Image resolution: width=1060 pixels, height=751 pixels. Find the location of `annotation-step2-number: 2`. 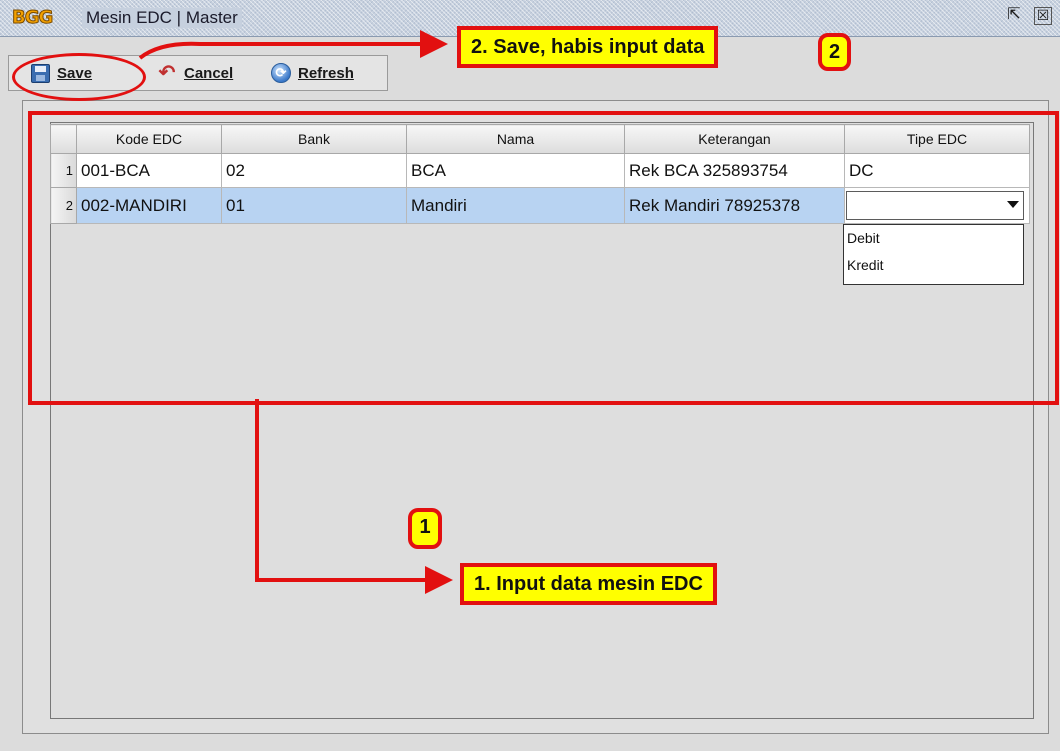

annotation-step2-number: 2 is located at coordinates (834, 52).